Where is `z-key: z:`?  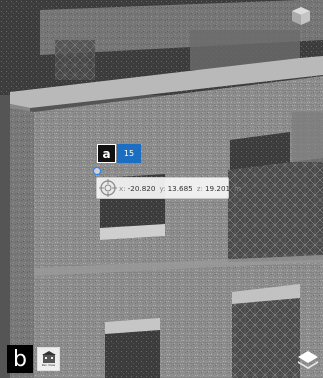
z-key: z: is located at coordinates (199, 188).